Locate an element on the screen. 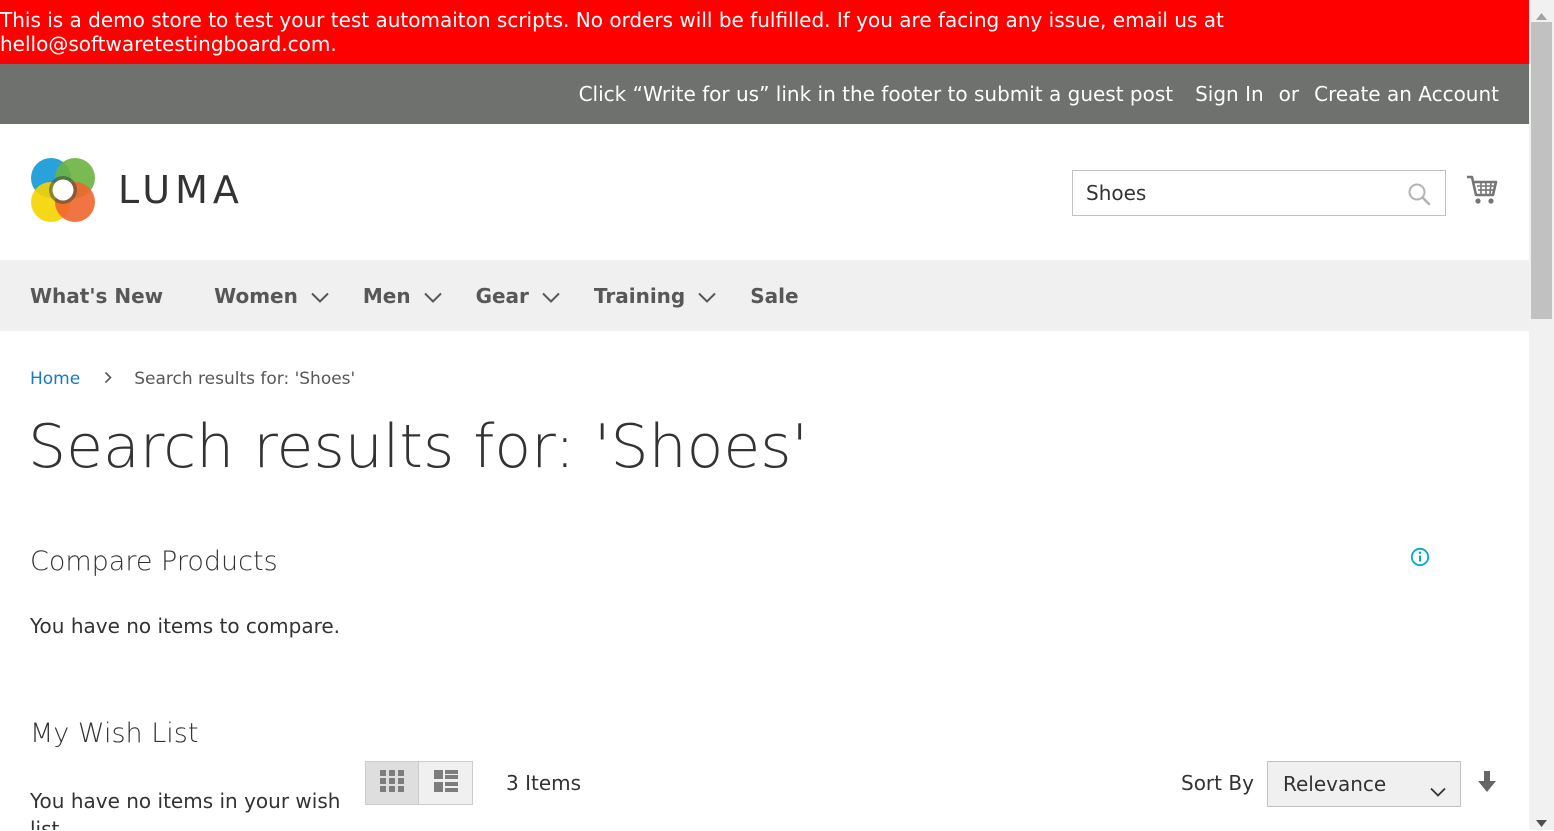  nav-item-men: Men is located at coordinates (402, 296).